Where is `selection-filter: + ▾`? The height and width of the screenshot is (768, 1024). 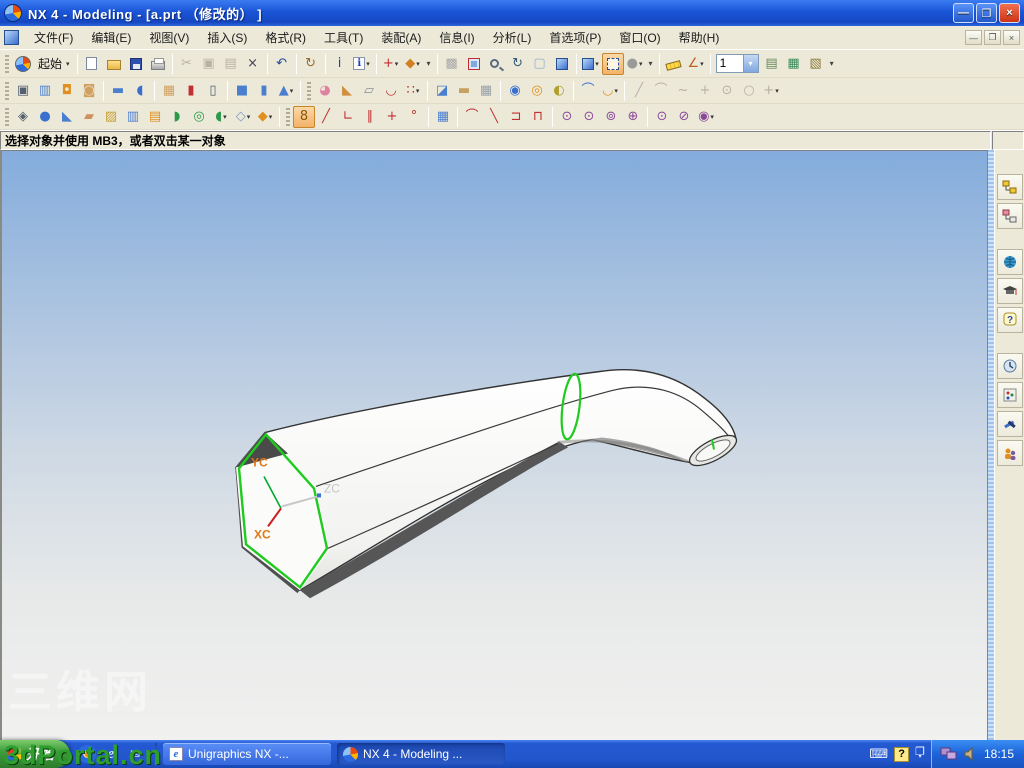 selection-filter: + ▾ is located at coordinates (391, 64).